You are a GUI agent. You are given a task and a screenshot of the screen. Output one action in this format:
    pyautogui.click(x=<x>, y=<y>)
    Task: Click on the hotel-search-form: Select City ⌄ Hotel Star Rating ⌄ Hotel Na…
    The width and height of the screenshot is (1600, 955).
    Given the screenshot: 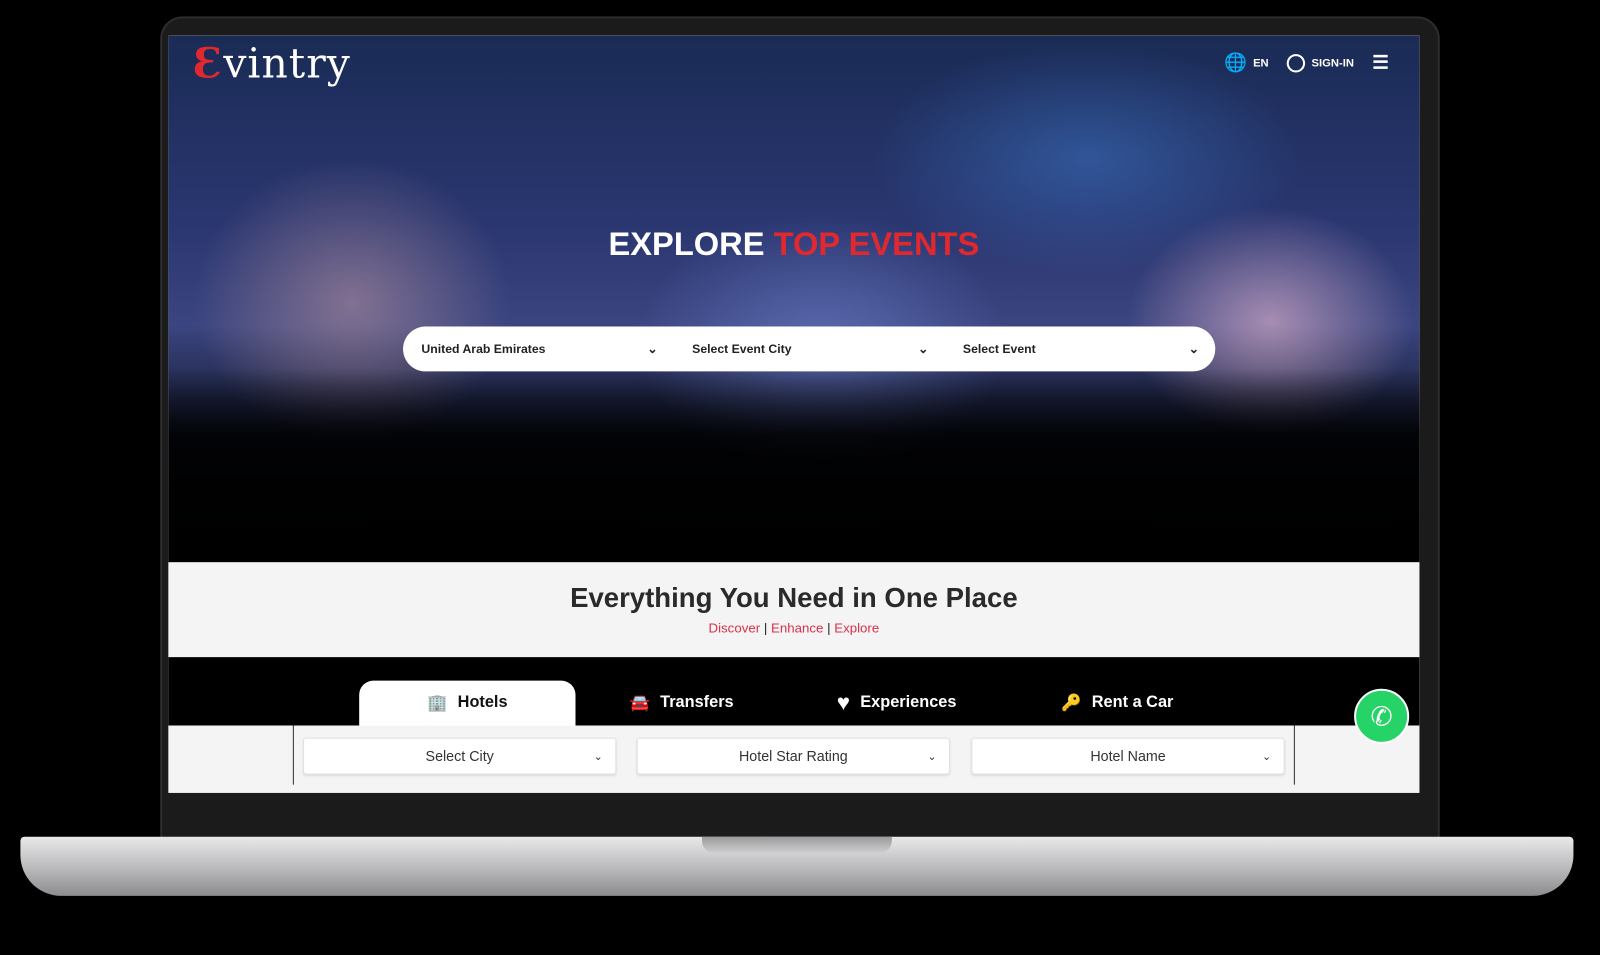 What is the action you would take?
    pyautogui.click(x=794, y=759)
    